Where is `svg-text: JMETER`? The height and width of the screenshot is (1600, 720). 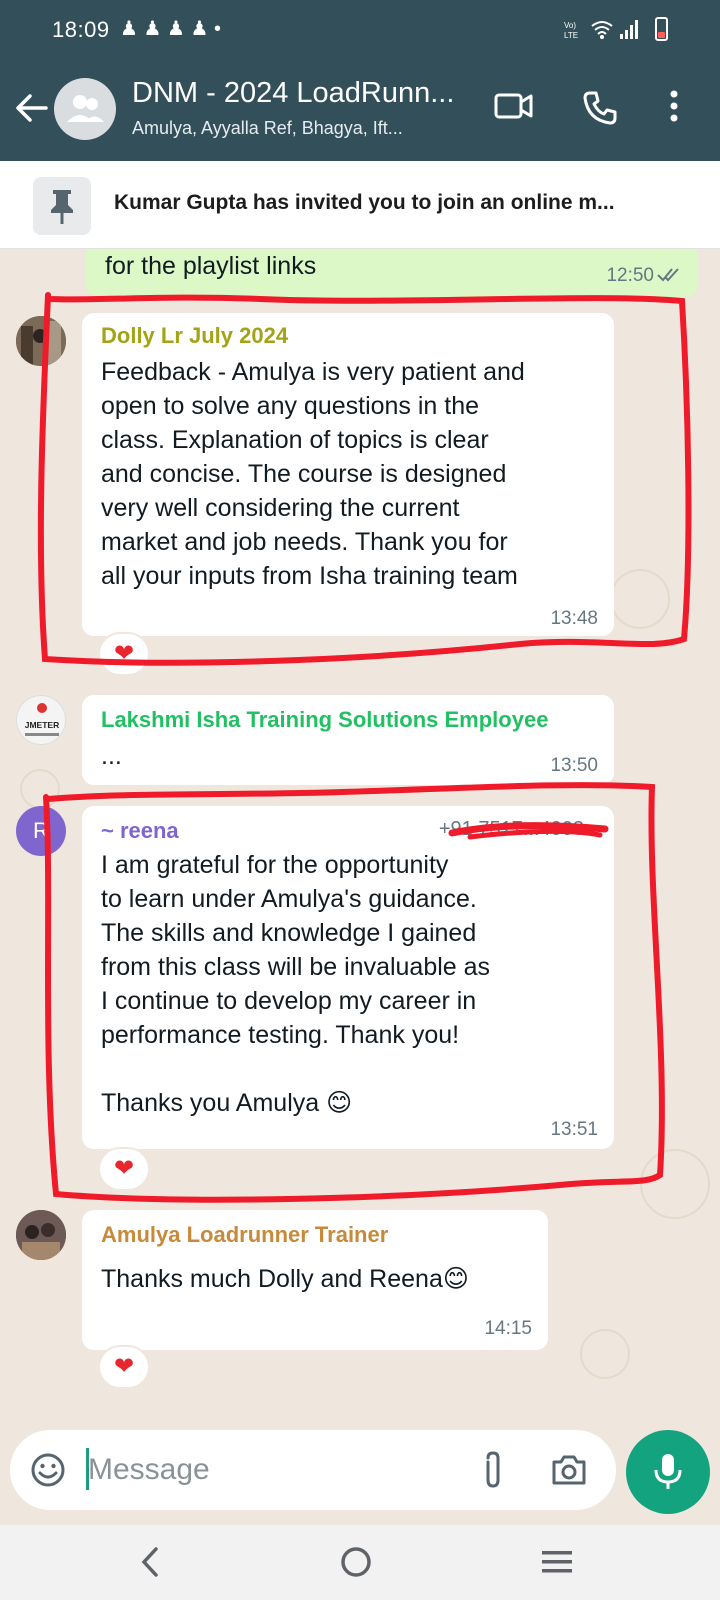 svg-text: JMETER is located at coordinates (42, 725).